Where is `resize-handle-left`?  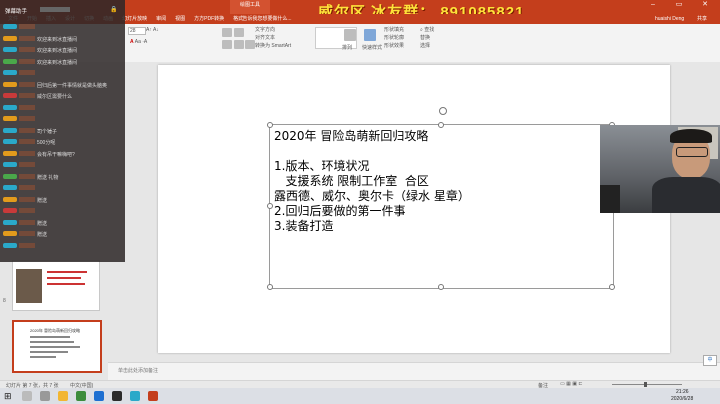
resize-handle-left is located at coordinates (270, 206).